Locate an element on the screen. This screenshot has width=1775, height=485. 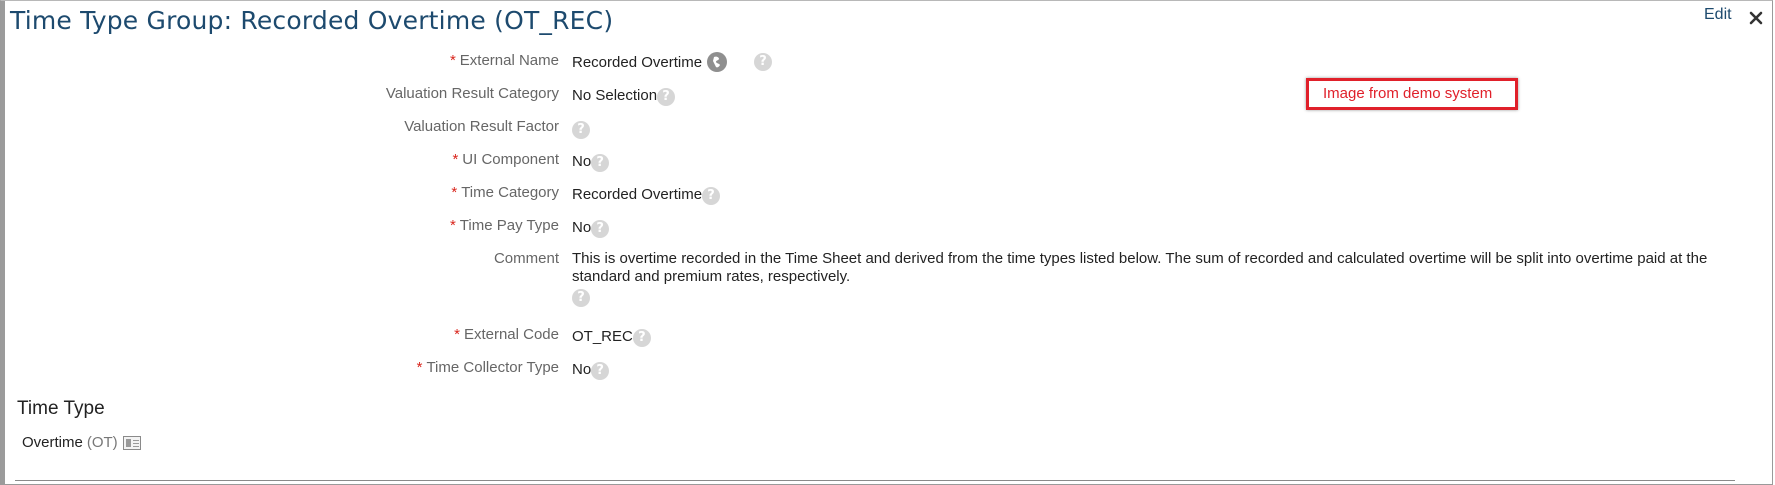
field-label-ui-component: * UI Component is located at coordinates (505, 159).